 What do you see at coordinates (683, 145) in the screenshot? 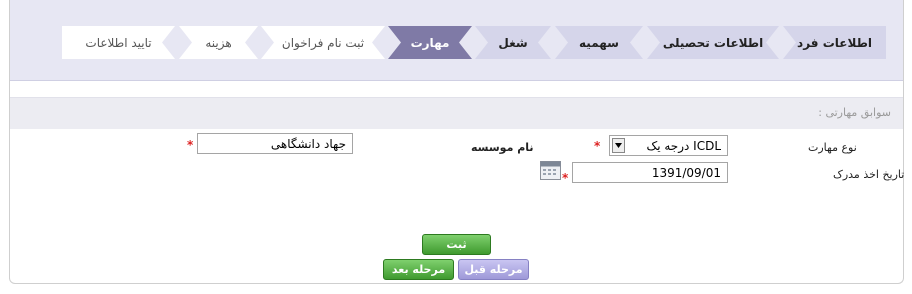
I see `skill-type-value: ICDL درجه یک` at bounding box center [683, 145].